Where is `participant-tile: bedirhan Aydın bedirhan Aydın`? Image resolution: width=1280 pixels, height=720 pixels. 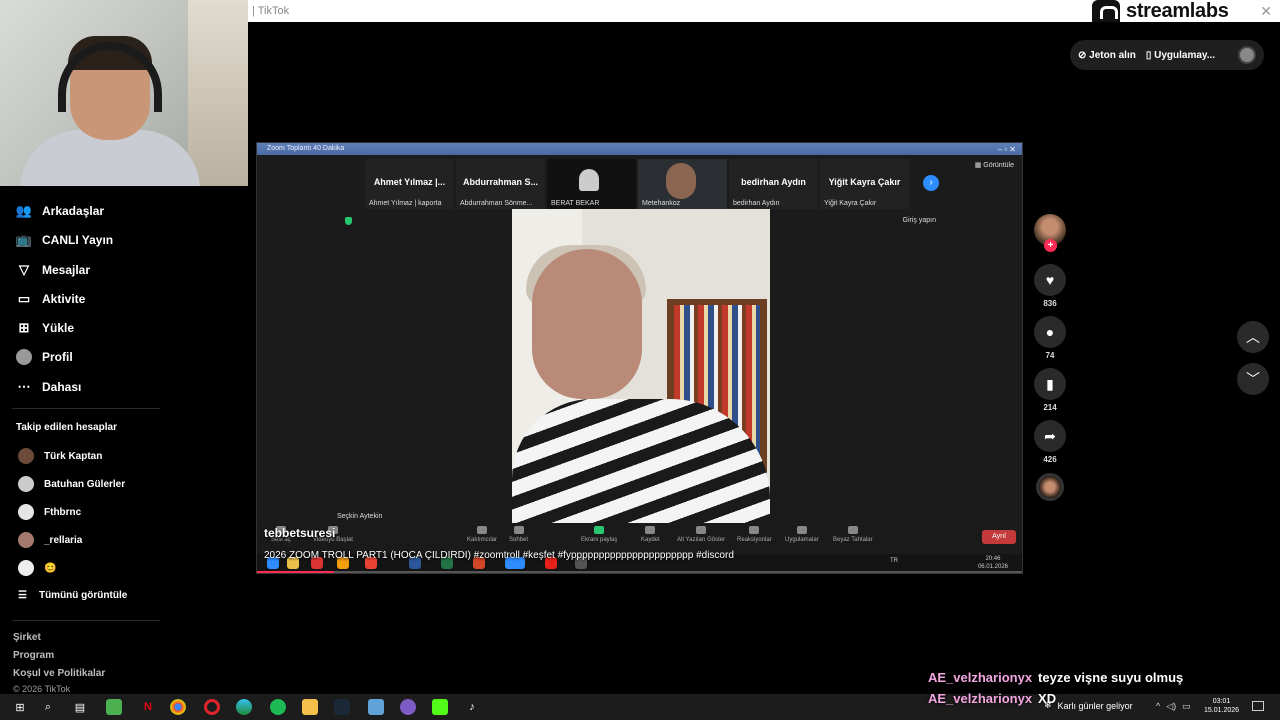 participant-tile: bedirhan Aydın bedirhan Aydın is located at coordinates (773, 184).